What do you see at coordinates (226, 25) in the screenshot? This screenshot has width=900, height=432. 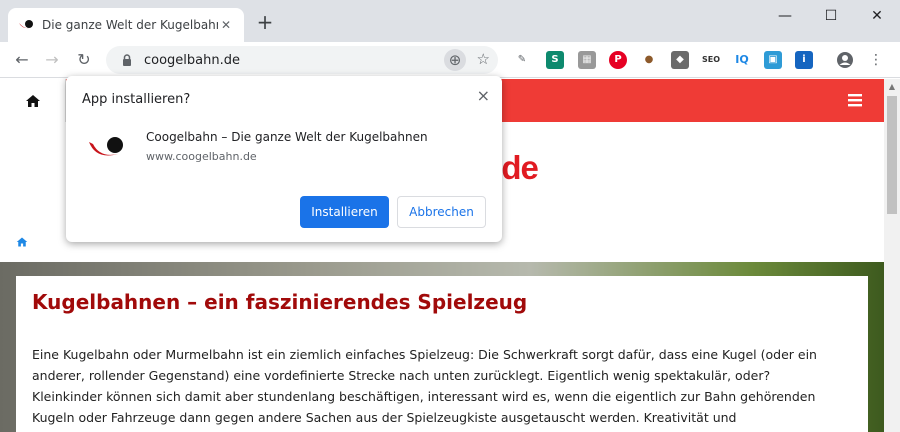 I see `tab-close-icon: ✕` at bounding box center [226, 25].